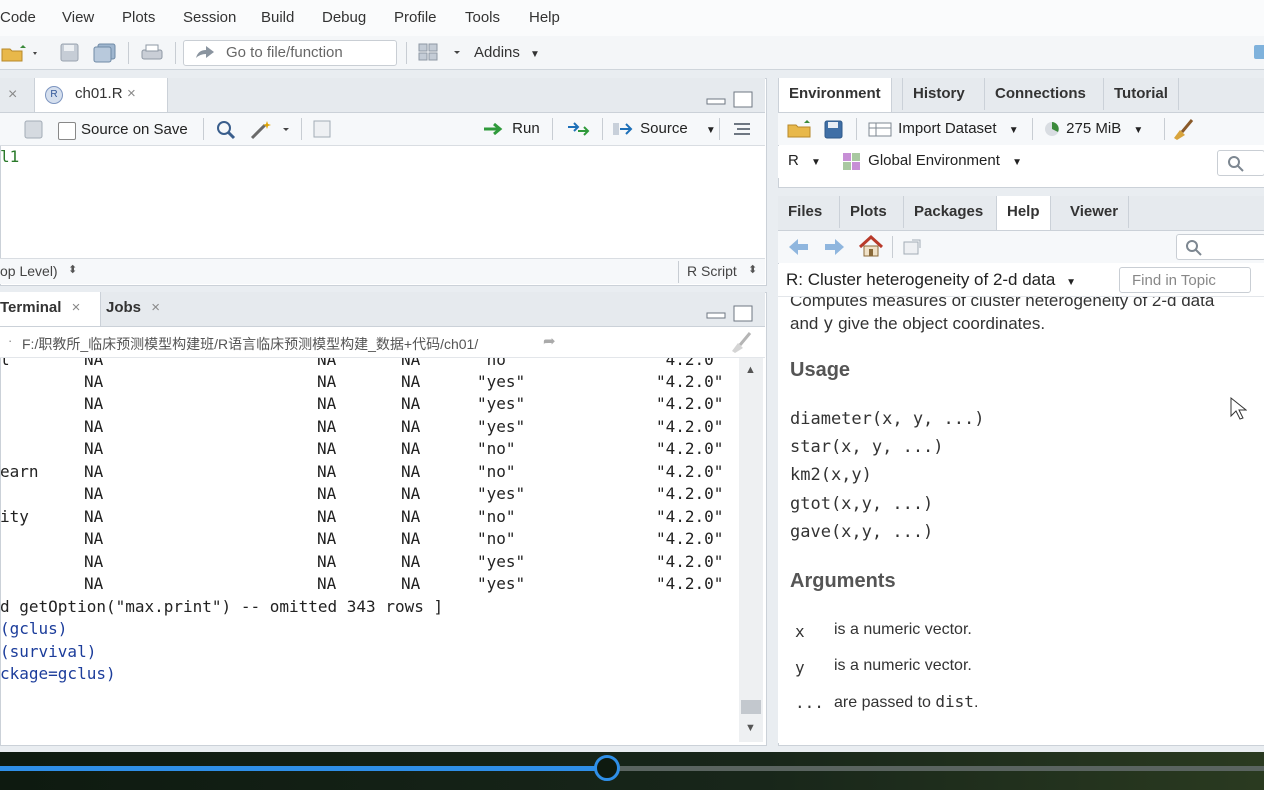 The image size is (1264, 790). What do you see at coordinates (913, 247) in the screenshot?
I see `popout-icon` at bounding box center [913, 247].